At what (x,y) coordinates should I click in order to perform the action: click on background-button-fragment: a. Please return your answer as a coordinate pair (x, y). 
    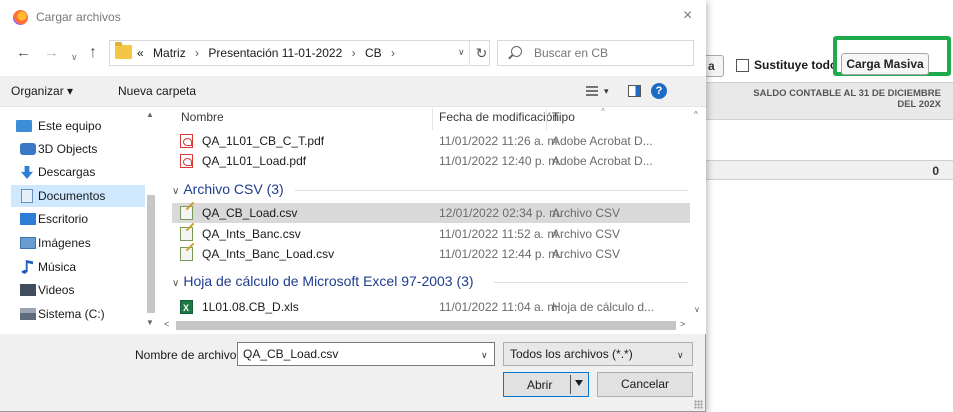
    Looking at the image, I should click on (715, 66).